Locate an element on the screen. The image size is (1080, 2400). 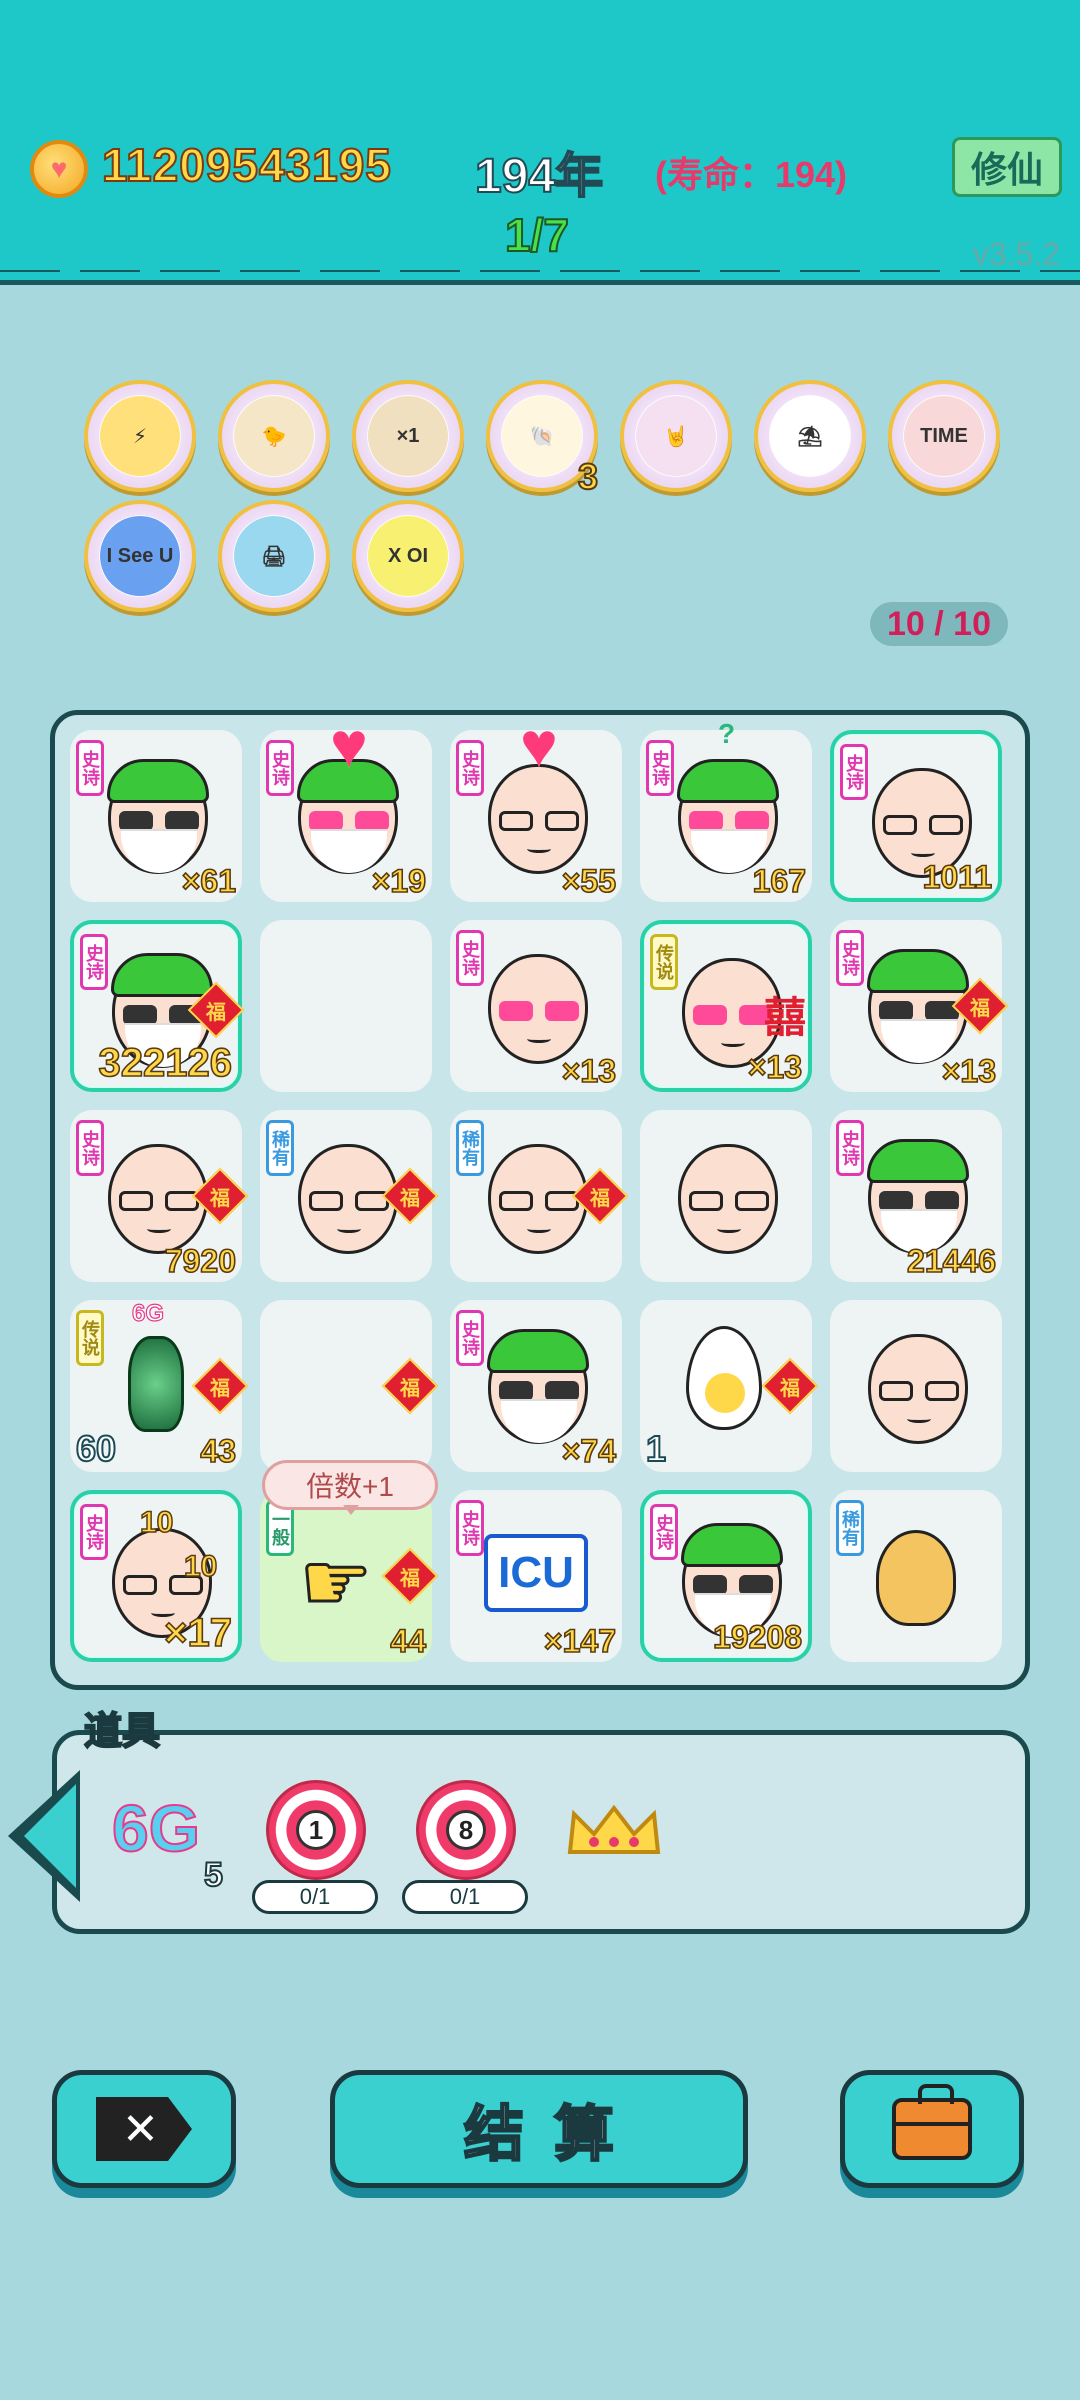
board-cell: ♥ 史诗 ×19 is located at coordinates (346, 805).